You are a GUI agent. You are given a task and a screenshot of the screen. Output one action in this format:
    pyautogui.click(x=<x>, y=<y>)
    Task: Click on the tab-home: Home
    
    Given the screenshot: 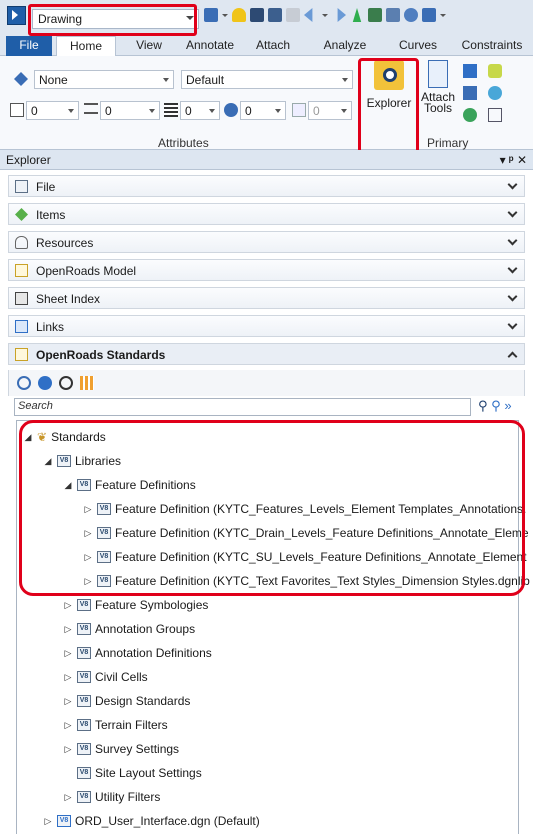 What is the action you would take?
    pyautogui.click(x=86, y=46)
    